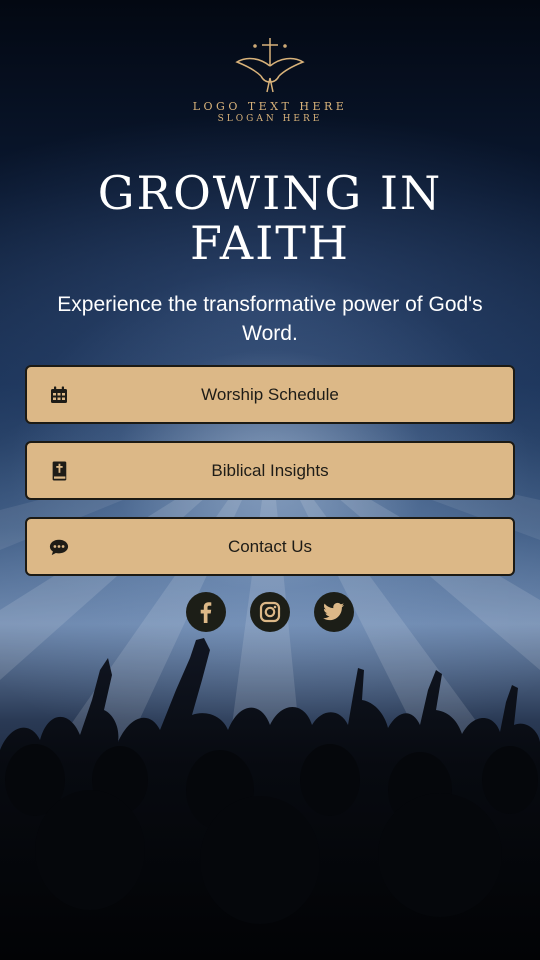 Image resolution: width=540 pixels, height=960 pixels. I want to click on biblical-insights-button: Biblical Insights, so click(270, 470).